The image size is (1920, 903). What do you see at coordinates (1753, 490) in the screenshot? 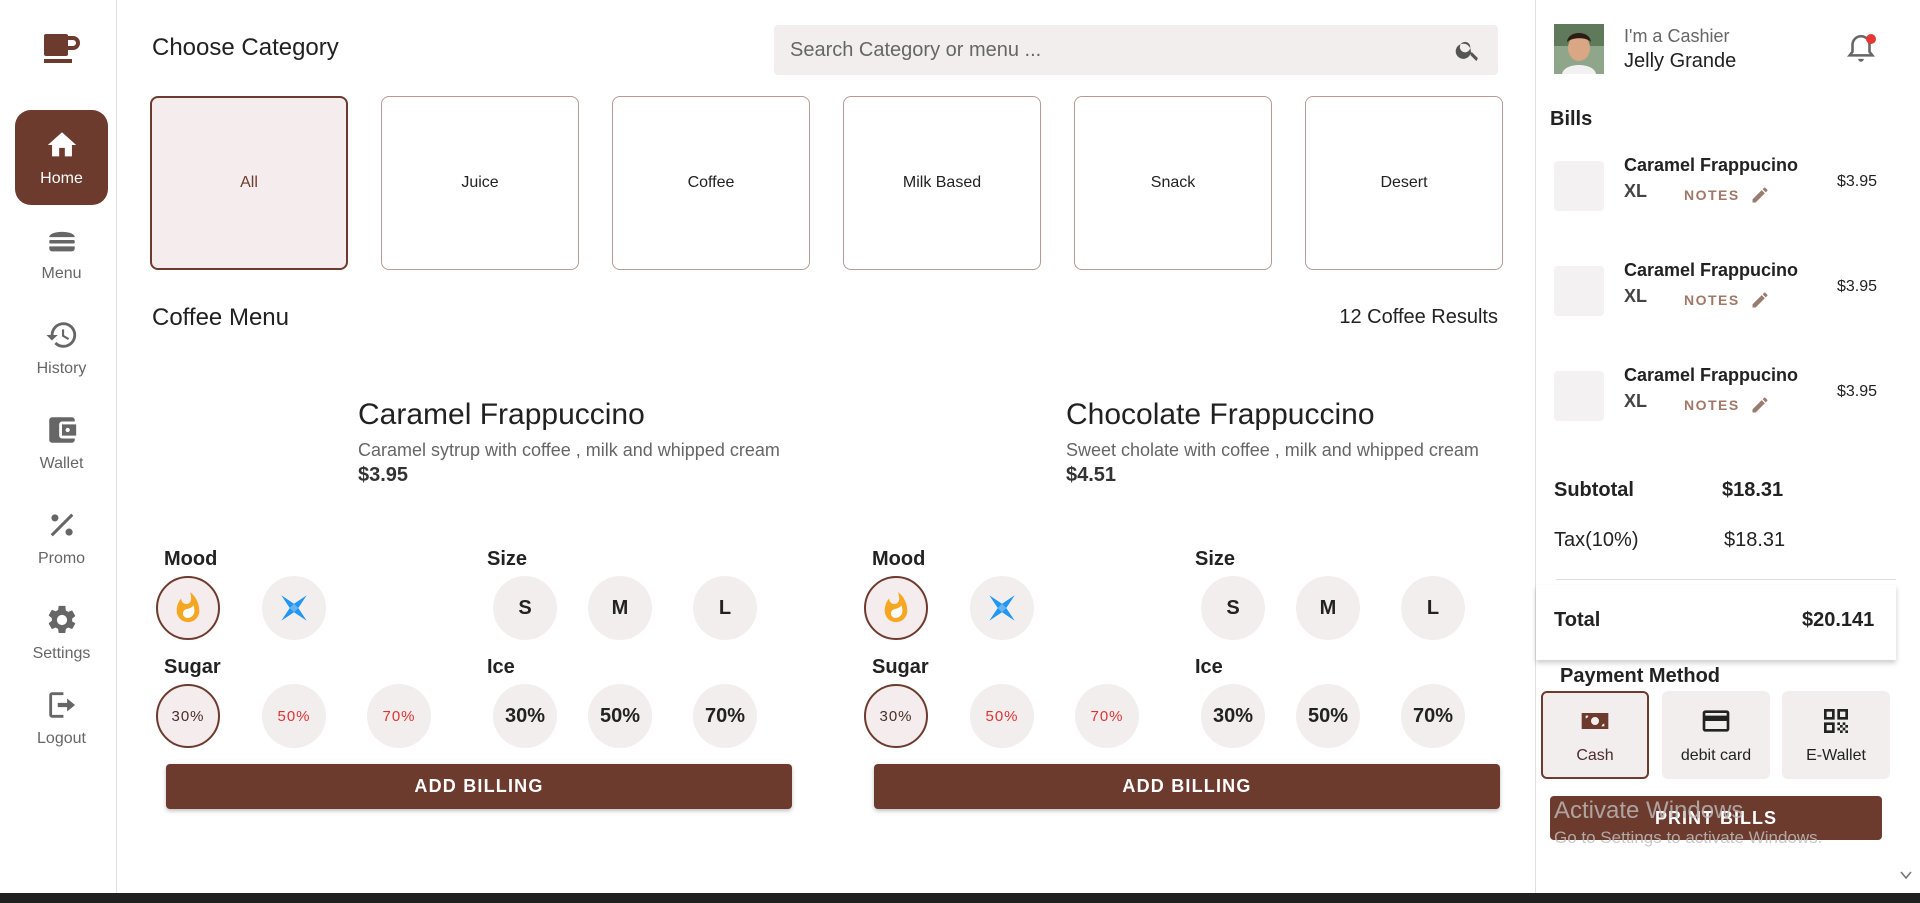
I see `subtotal-value: $18.31` at bounding box center [1753, 490].